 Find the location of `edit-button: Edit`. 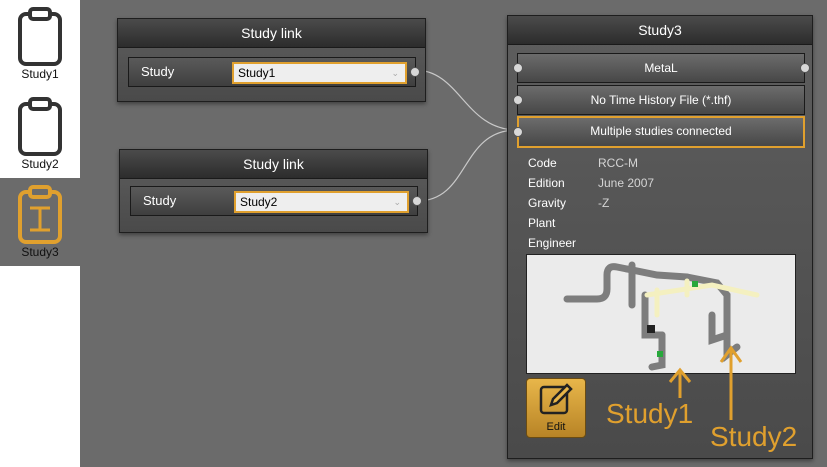

edit-button: Edit is located at coordinates (556, 408).